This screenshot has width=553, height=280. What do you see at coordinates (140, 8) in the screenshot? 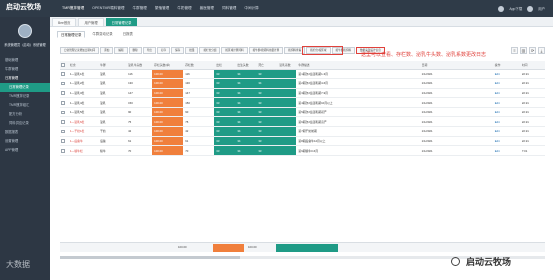
I see `topnav-item: 牛群管理` at bounding box center [140, 8].